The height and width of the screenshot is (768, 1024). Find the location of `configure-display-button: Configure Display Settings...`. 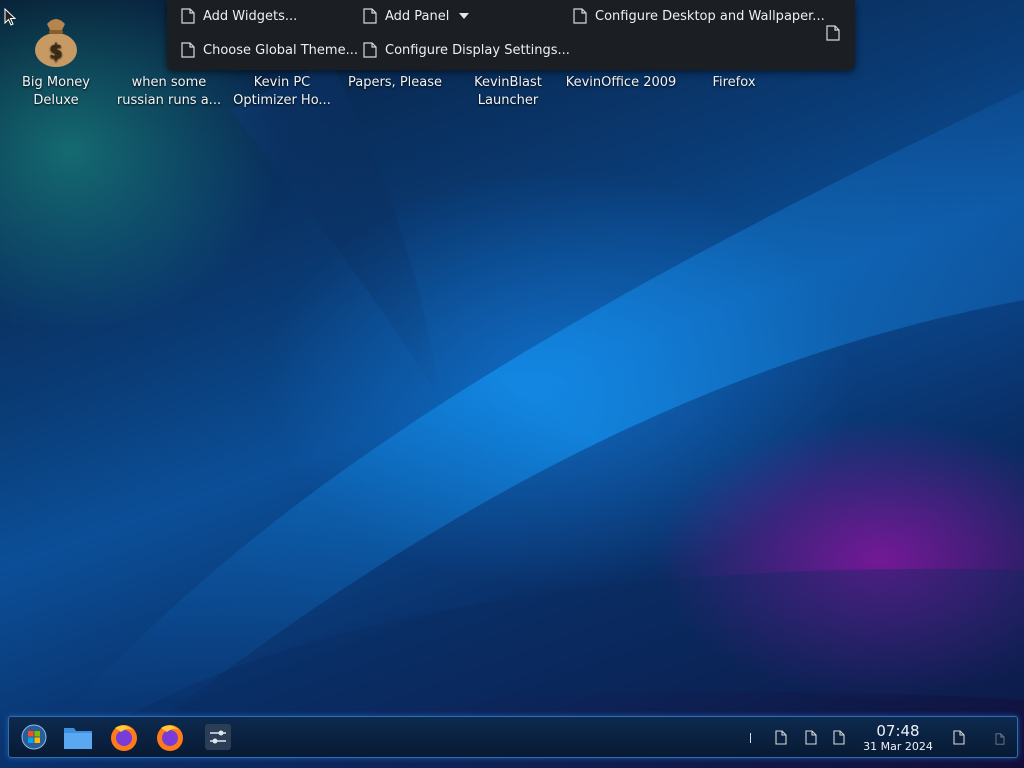

configure-display-button: Configure Display Settings... is located at coordinates (466, 50).